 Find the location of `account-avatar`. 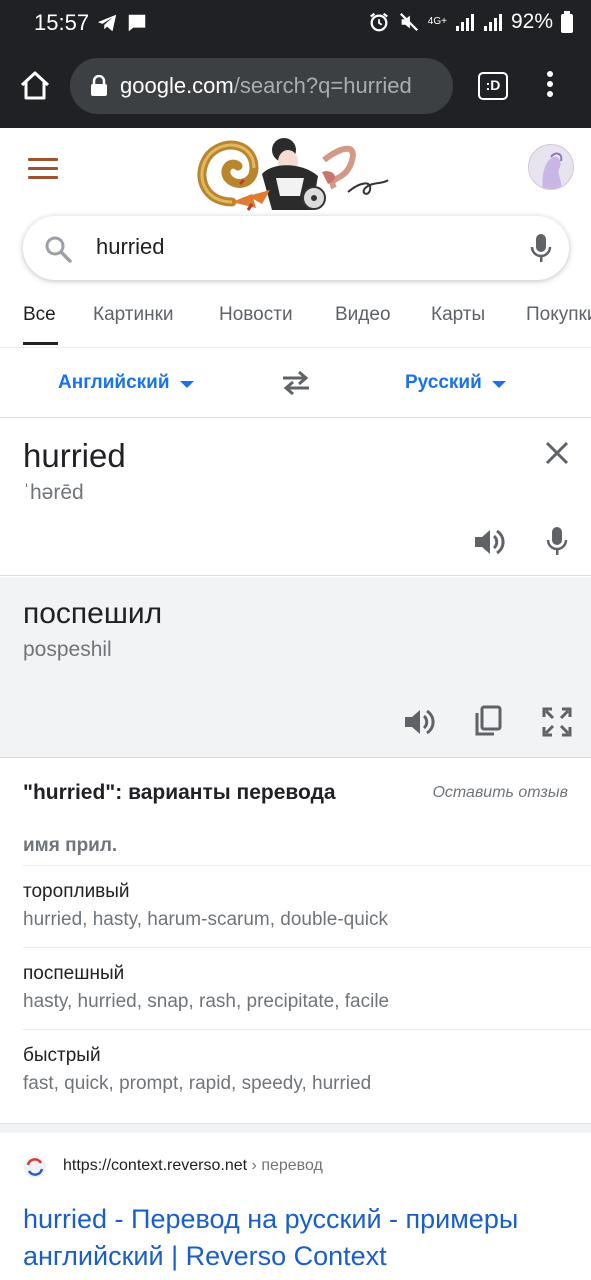

account-avatar is located at coordinates (551, 167).